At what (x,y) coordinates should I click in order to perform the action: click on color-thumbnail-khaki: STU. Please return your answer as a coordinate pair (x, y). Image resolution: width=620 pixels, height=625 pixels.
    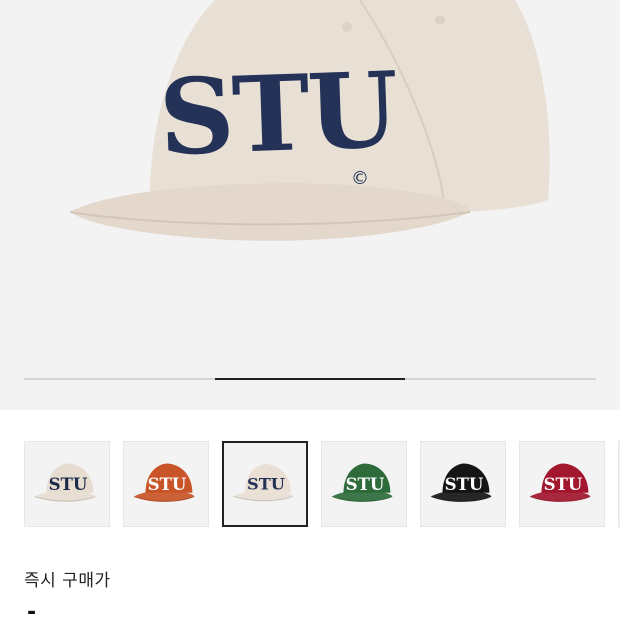
    Looking at the image, I should click on (67, 484).